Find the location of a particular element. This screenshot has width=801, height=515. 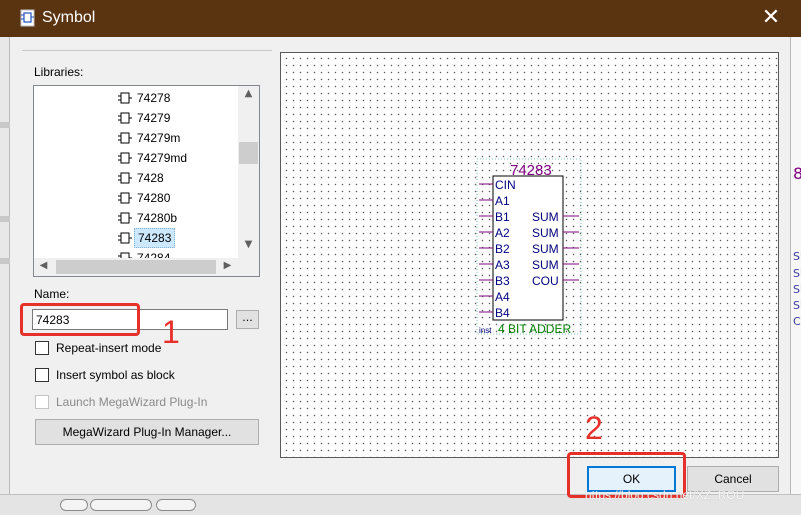

library-item: 74279 is located at coordinates (173, 118).